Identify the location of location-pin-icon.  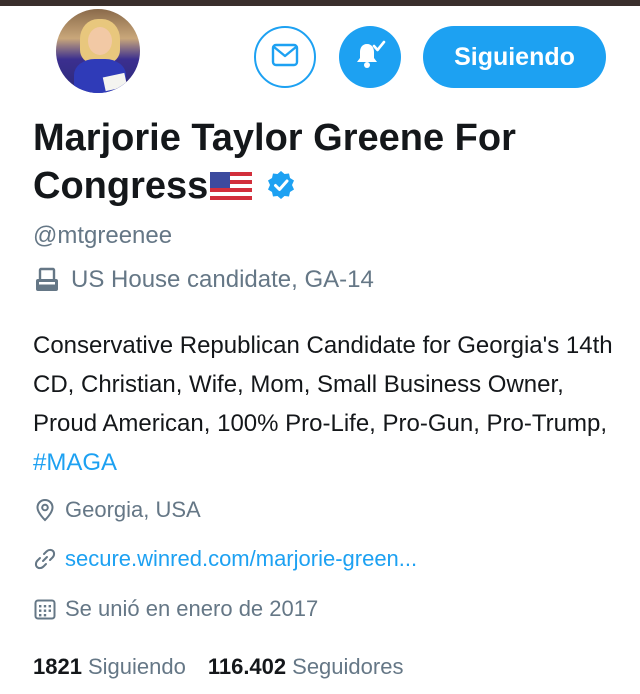
(45, 510).